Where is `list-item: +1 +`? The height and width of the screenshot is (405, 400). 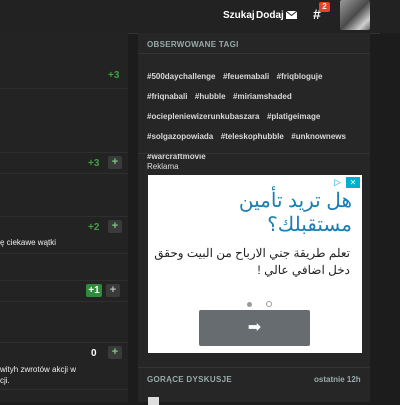
list-item: +1 + is located at coordinates (64, 291).